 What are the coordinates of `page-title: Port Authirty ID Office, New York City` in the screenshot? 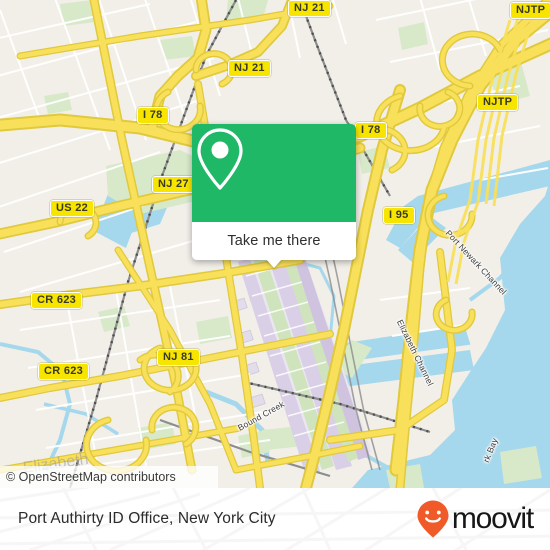 It's located at (147, 519).